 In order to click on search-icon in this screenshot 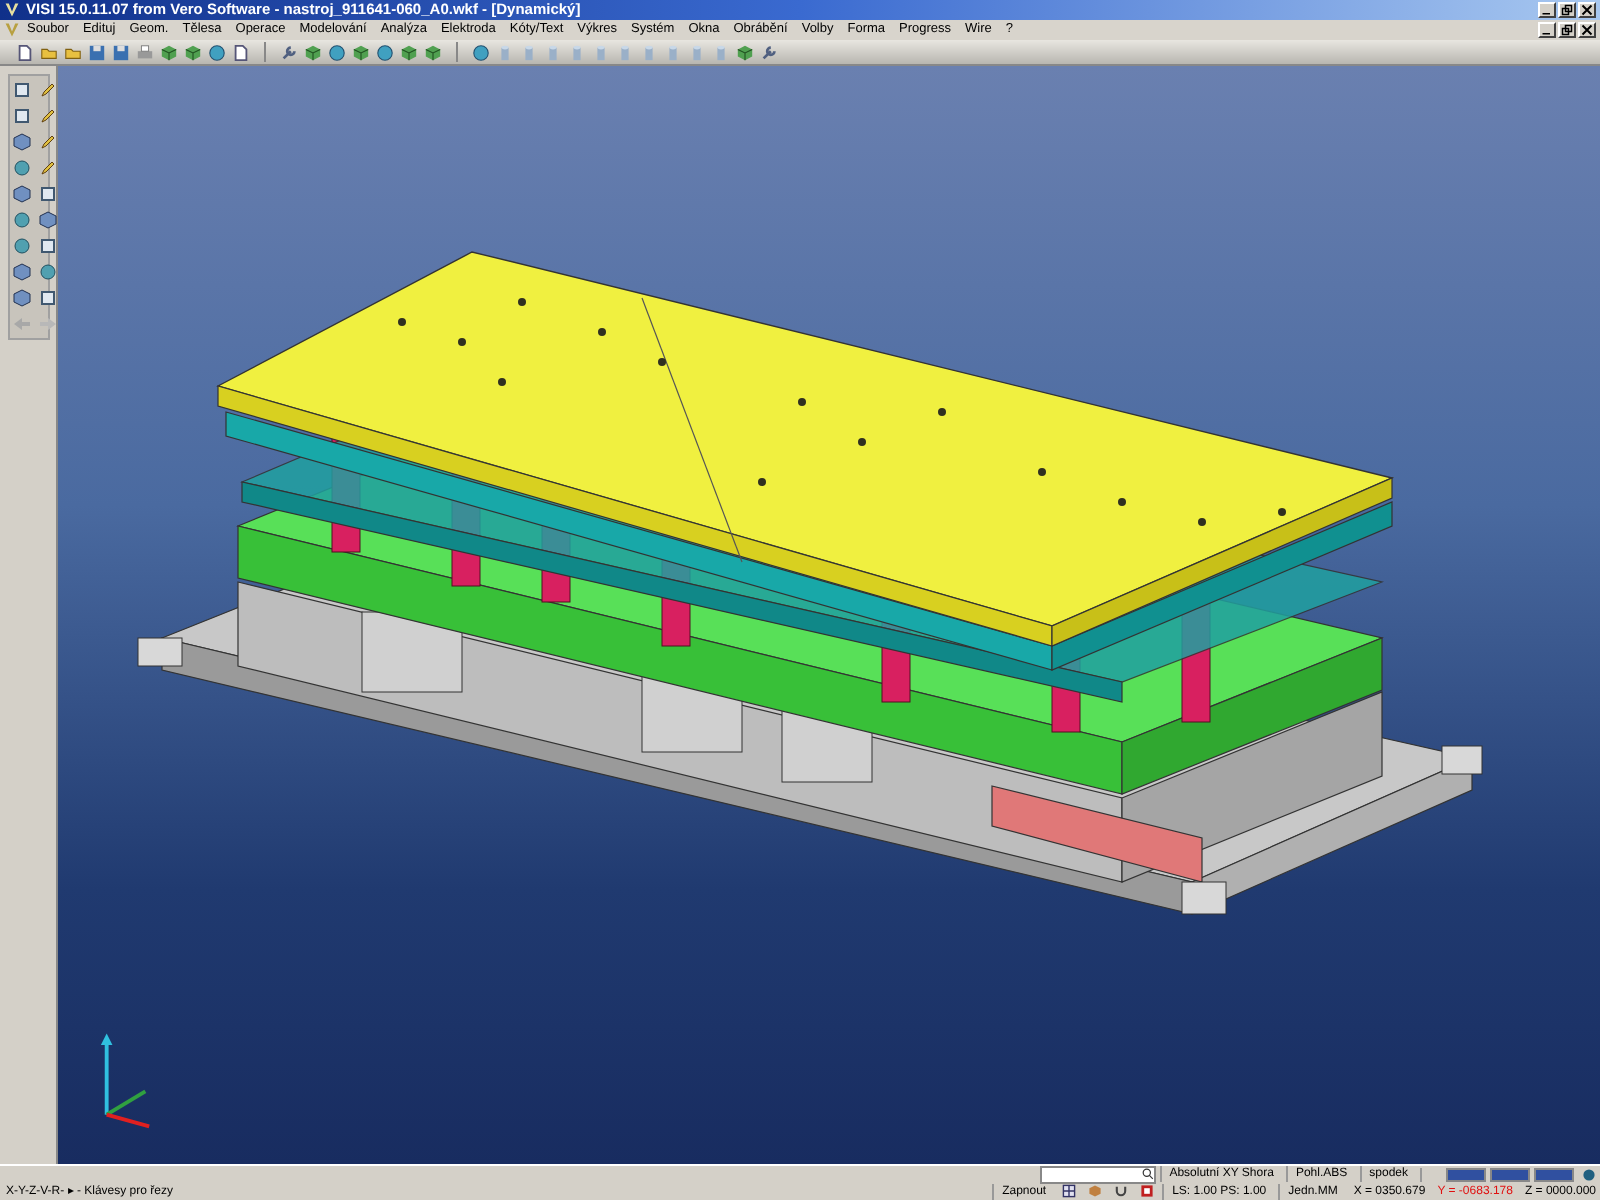, I will do `click(1147, 1173)`.